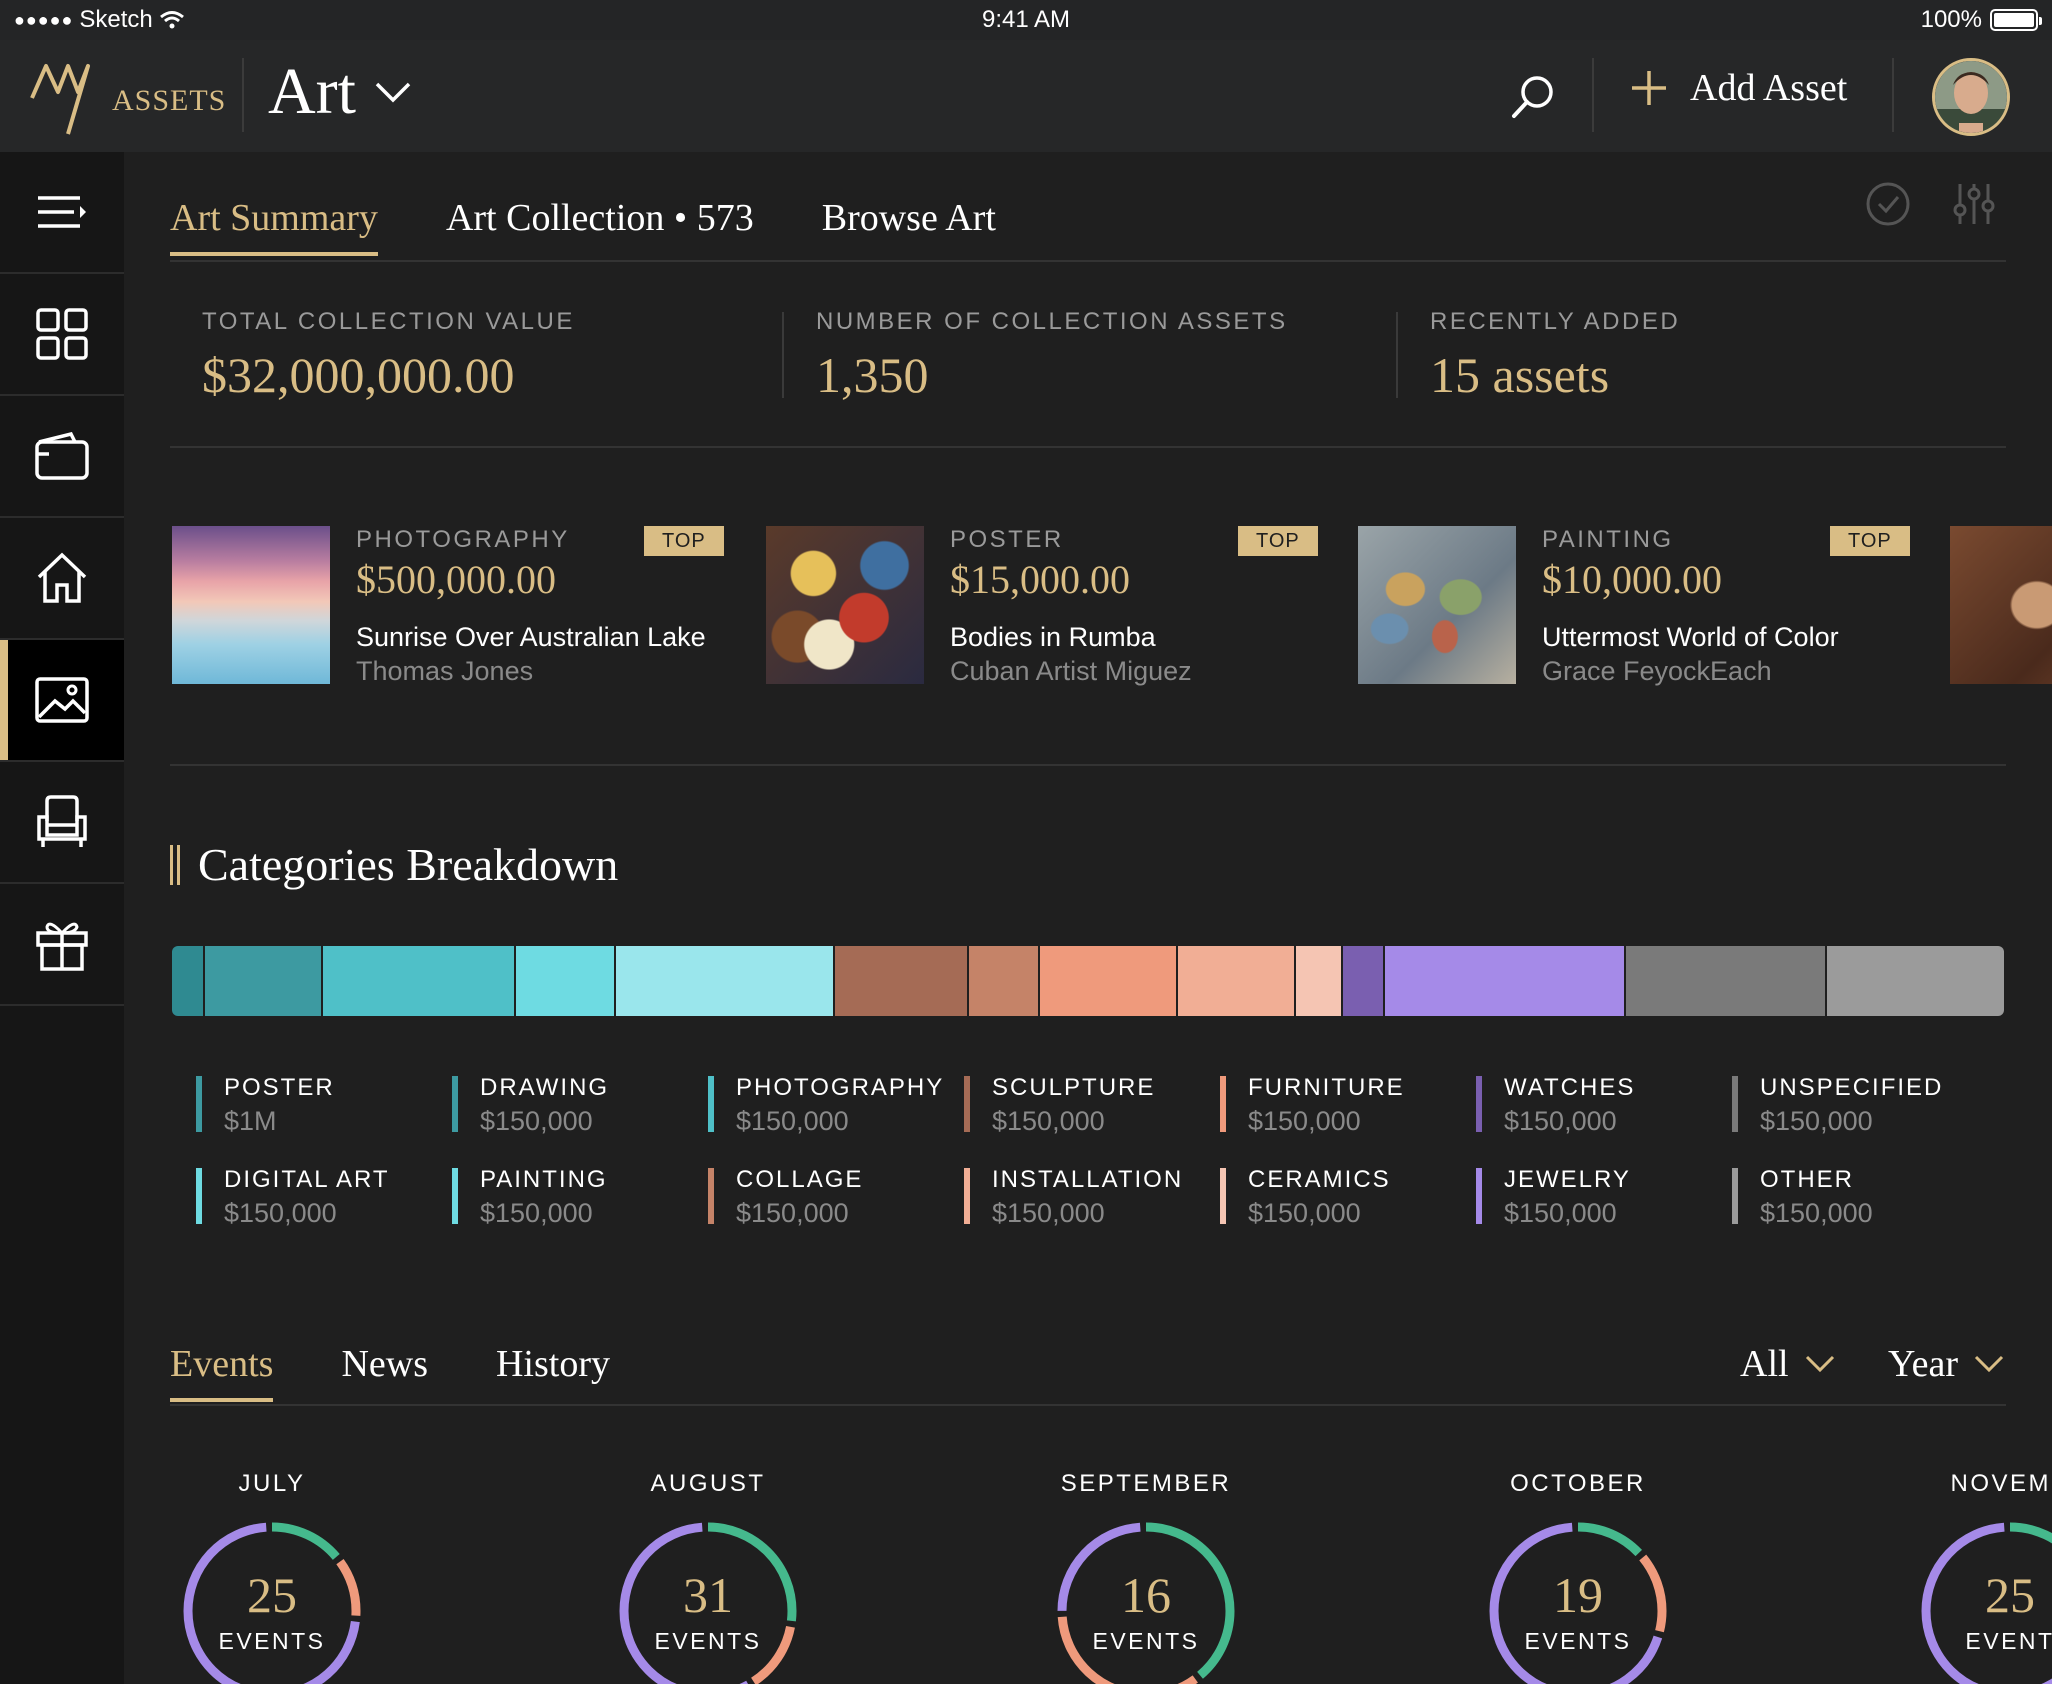 This screenshot has width=2052, height=1684. I want to click on stat-value: 1,350, so click(872, 375).